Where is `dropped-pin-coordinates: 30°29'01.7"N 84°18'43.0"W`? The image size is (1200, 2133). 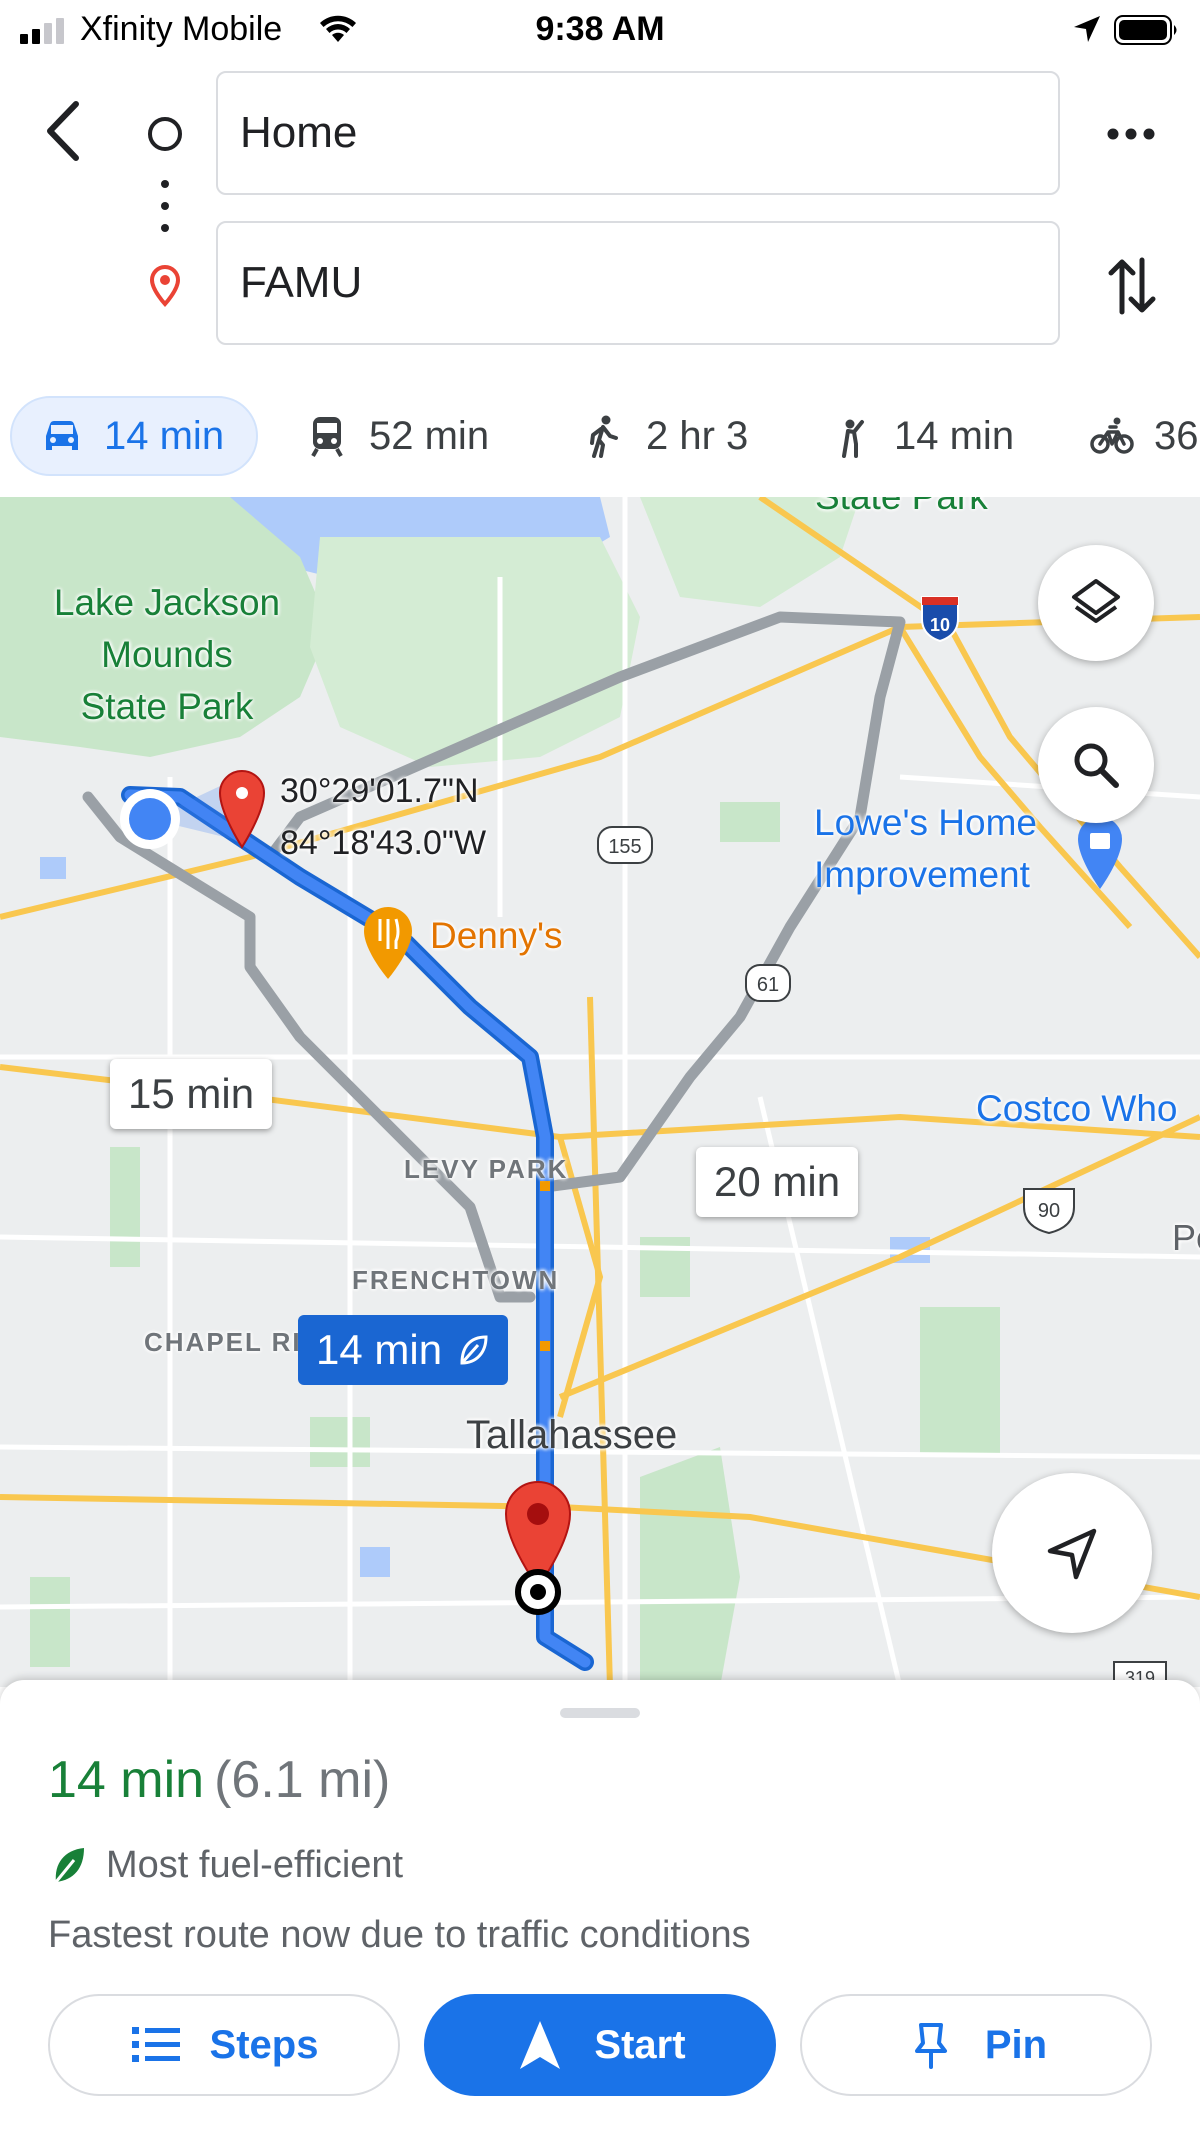
dropped-pin-coordinates: 30°29'01.7"N 84°18'43.0"W is located at coordinates (383, 817).